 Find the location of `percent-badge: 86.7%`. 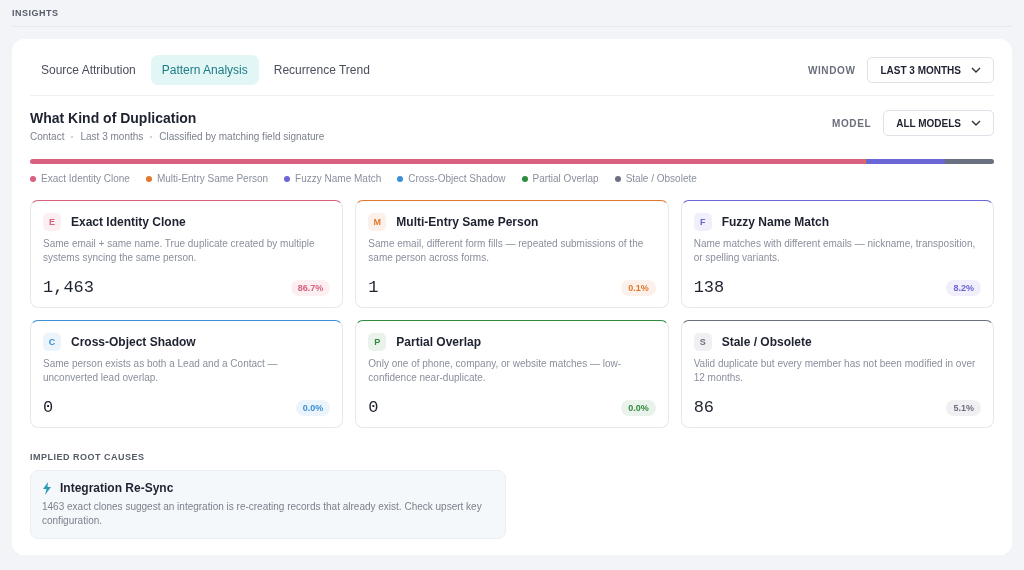

percent-badge: 86.7% is located at coordinates (310, 287).